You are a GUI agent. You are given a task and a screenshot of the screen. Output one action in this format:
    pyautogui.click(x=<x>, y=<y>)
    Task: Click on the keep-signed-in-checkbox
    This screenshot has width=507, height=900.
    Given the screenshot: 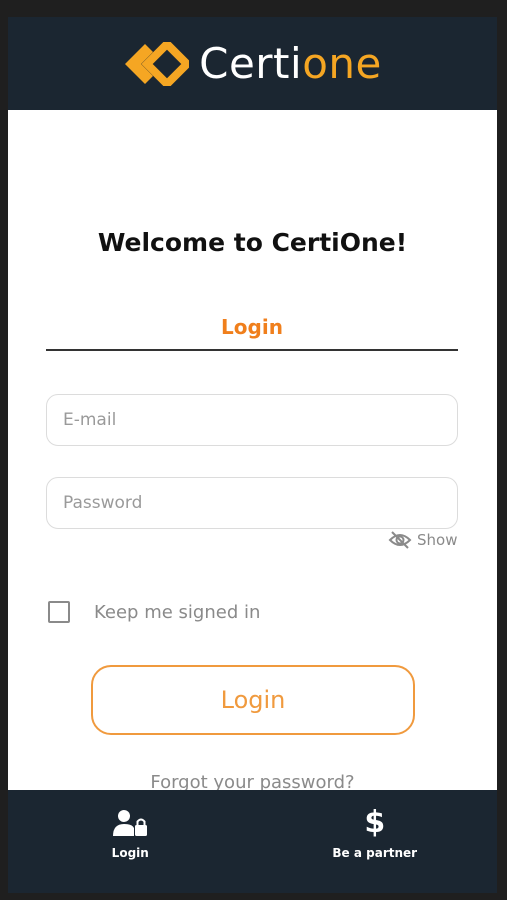 What is the action you would take?
    pyautogui.click(x=59, y=612)
    